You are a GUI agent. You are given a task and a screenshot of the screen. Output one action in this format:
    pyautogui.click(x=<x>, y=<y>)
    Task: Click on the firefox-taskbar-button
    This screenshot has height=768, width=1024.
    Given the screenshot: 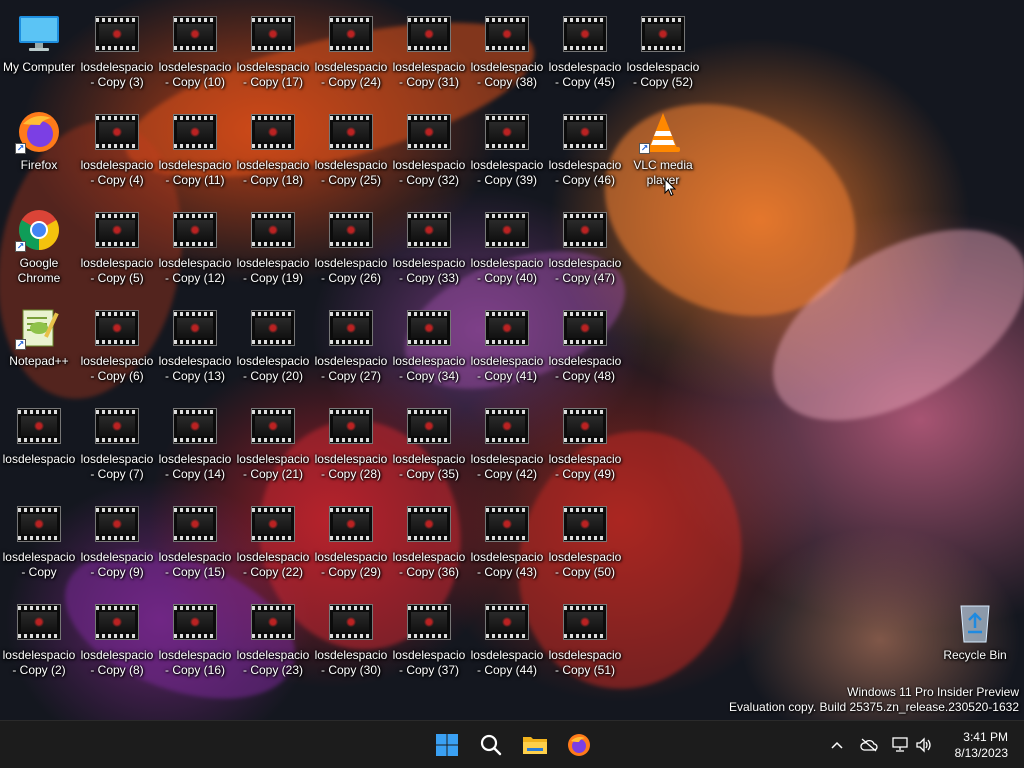 What is the action you would take?
    pyautogui.click(x=579, y=745)
    